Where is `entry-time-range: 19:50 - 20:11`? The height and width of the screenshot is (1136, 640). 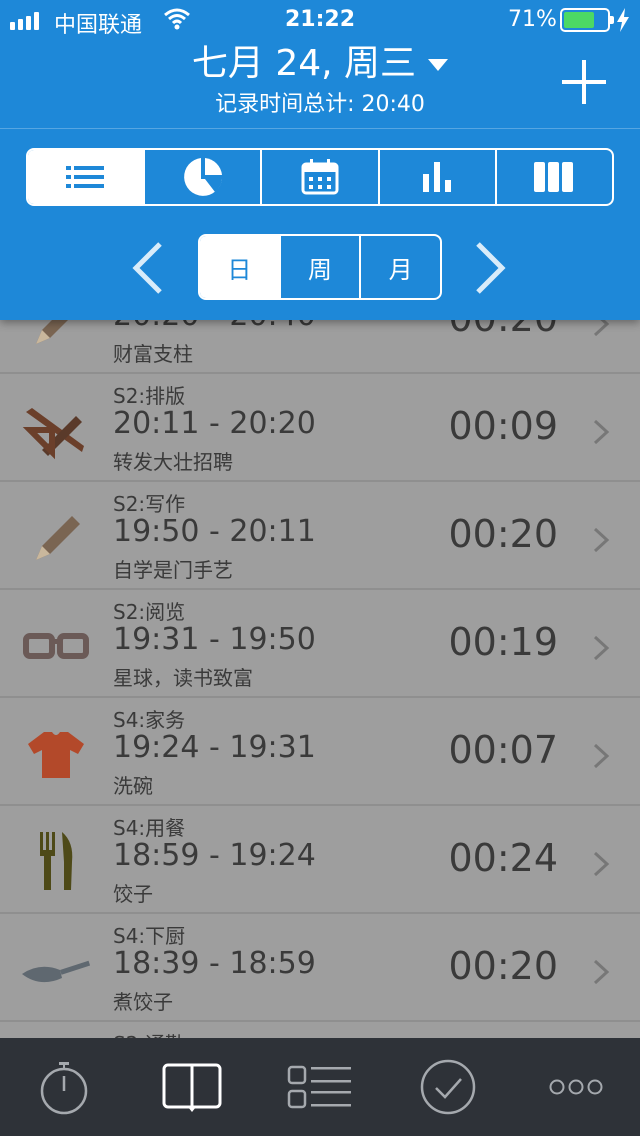 entry-time-range: 19:50 - 20:11 is located at coordinates (214, 531).